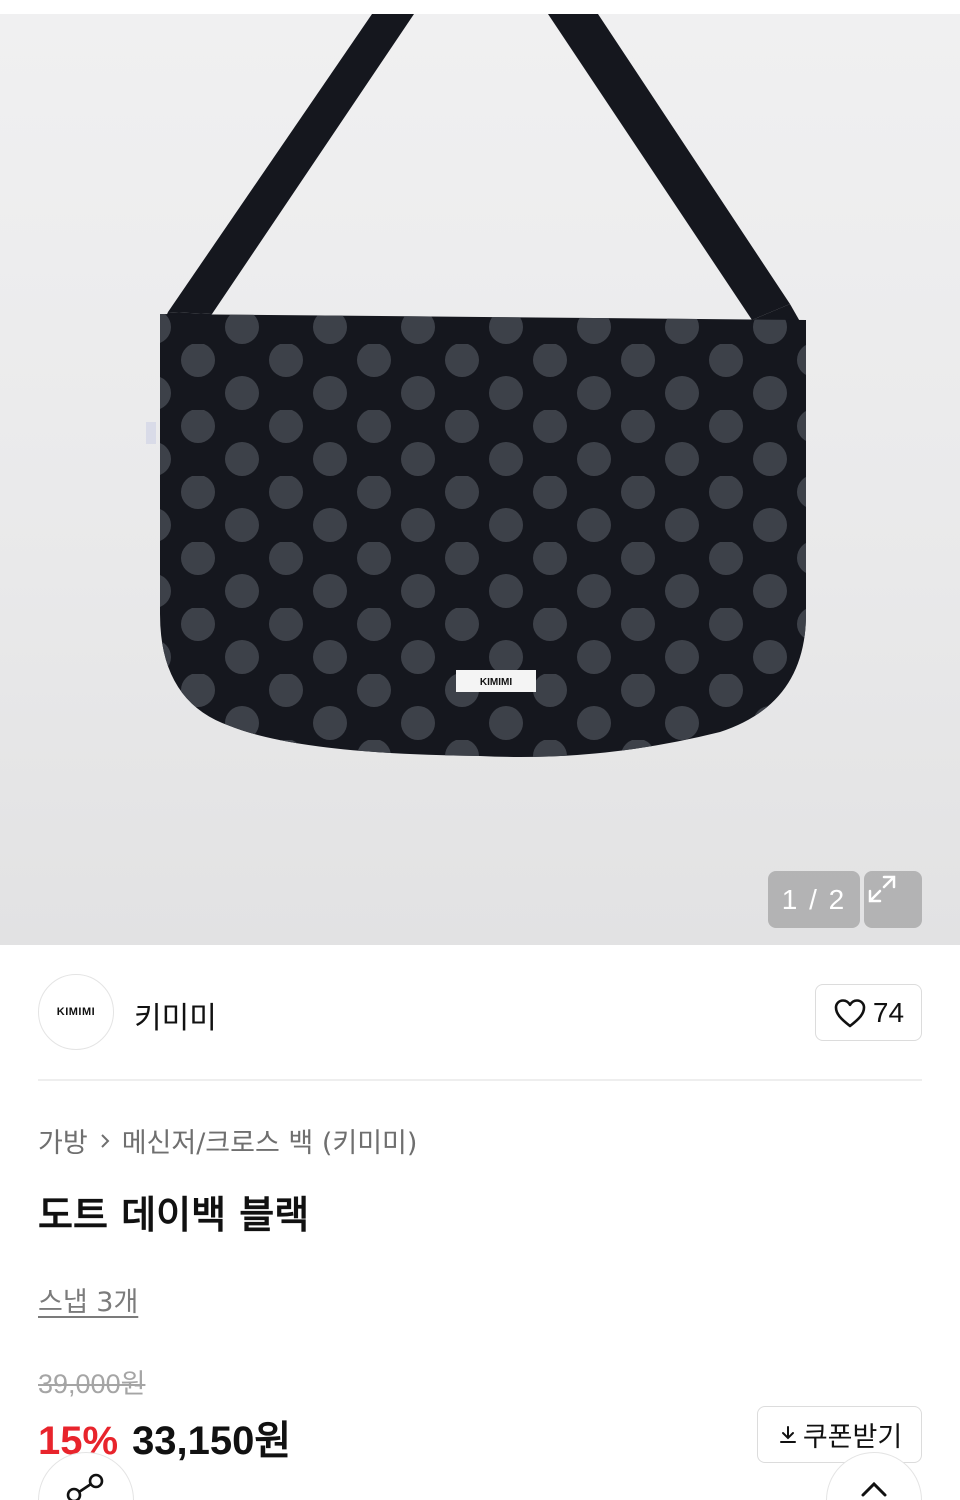 Image resolution: width=960 pixels, height=1500 pixels. Describe the element at coordinates (105, 1140) in the screenshot. I see `chevron-right-icon` at that location.